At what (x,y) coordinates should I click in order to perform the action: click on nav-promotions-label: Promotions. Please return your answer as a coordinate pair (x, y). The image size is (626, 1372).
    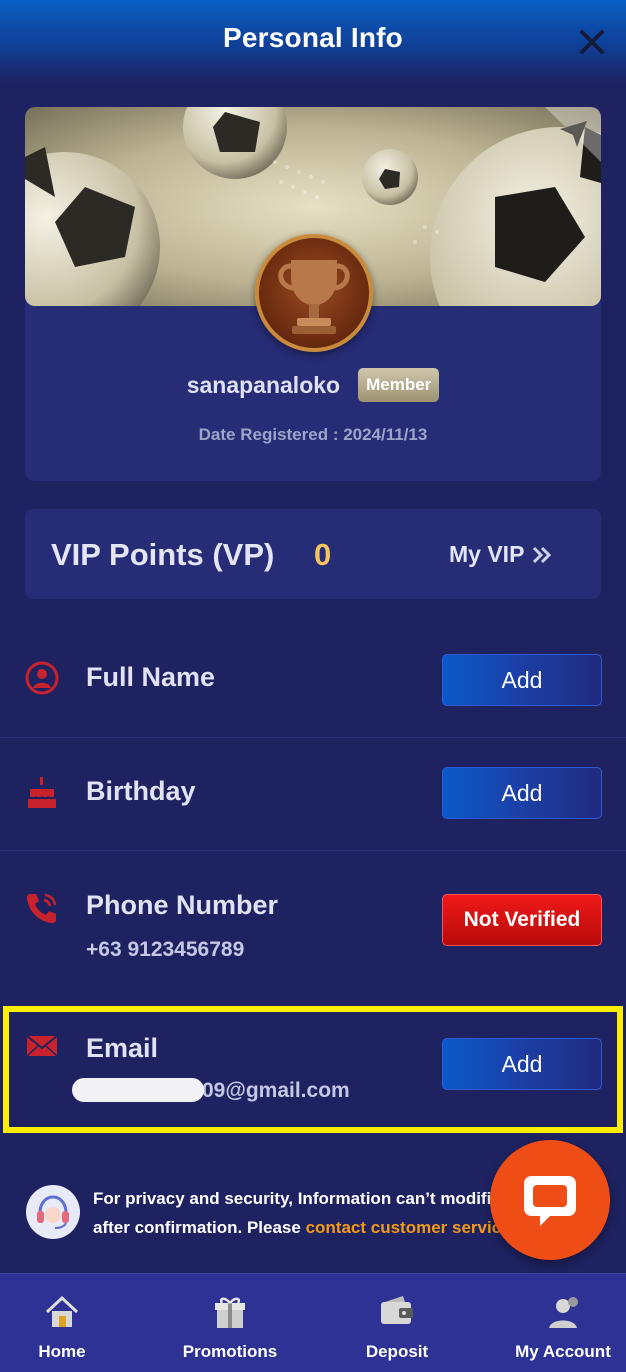
    Looking at the image, I should click on (230, 1351).